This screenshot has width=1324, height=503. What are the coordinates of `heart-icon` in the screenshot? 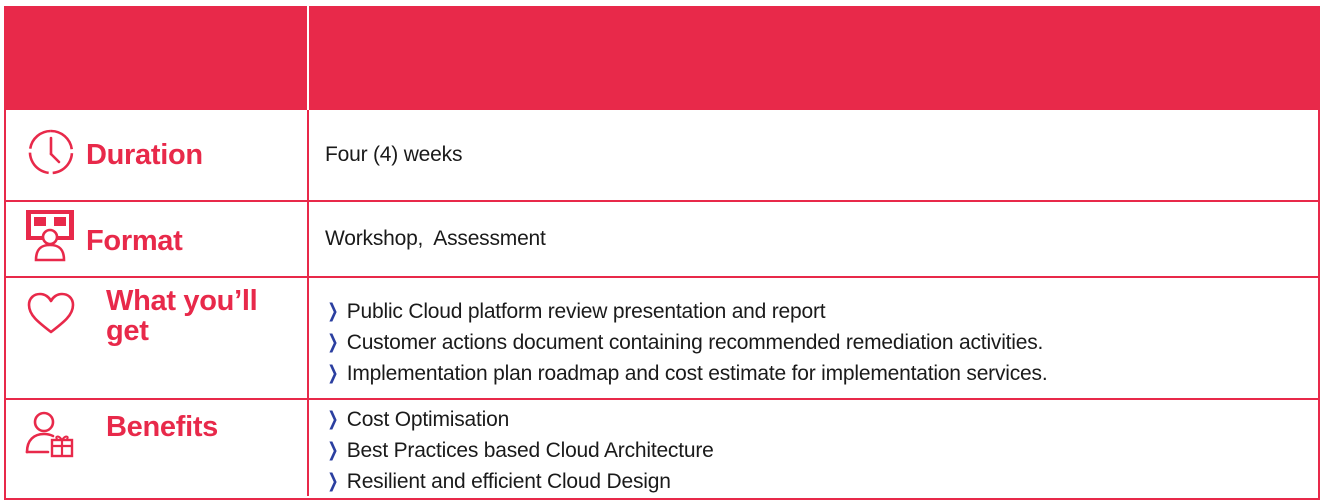 It's located at (51, 313).